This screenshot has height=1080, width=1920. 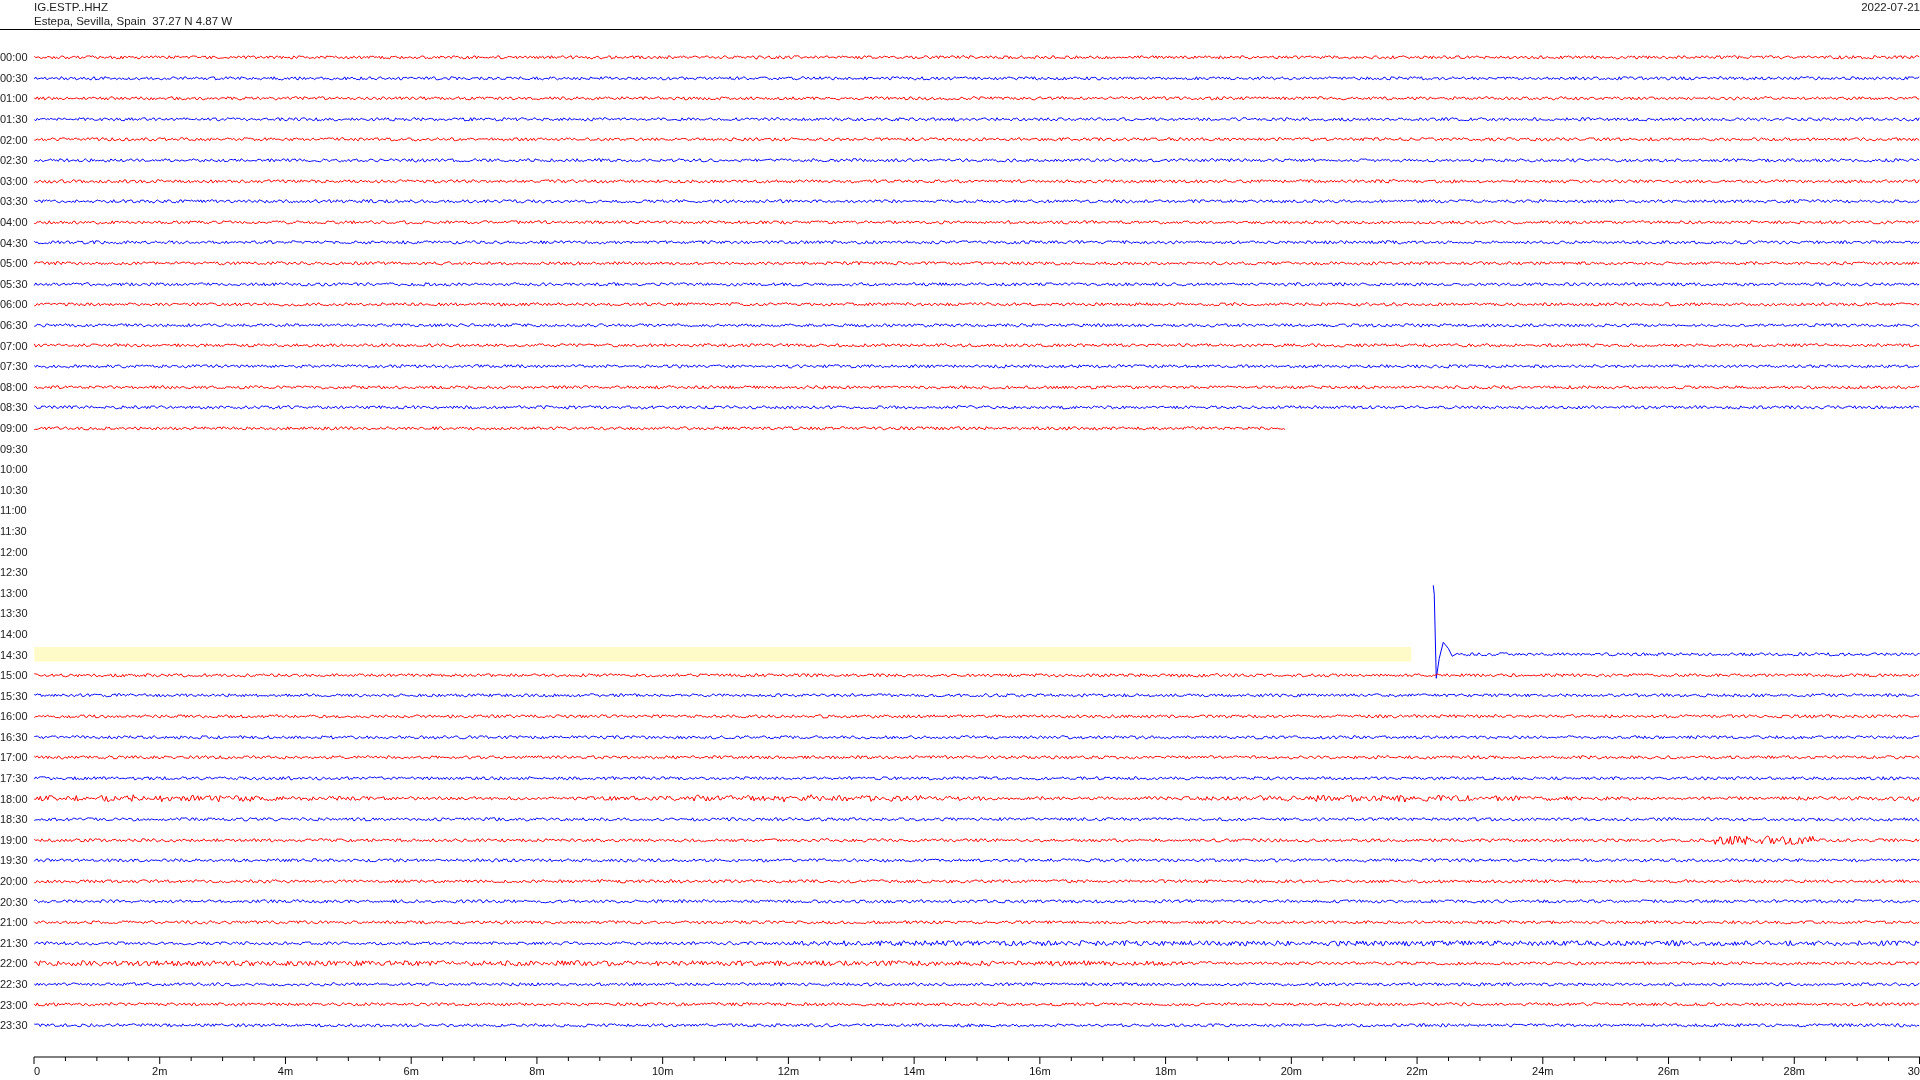 What do you see at coordinates (14, 283) in the screenshot?
I see `time-label: 05:30` at bounding box center [14, 283].